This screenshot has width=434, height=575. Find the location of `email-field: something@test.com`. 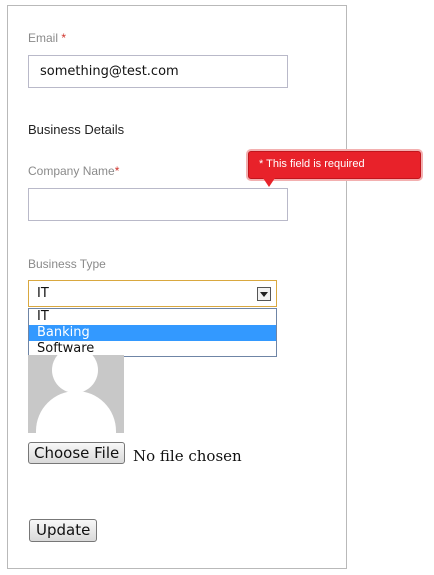

email-field: something@test.com is located at coordinates (158, 71).